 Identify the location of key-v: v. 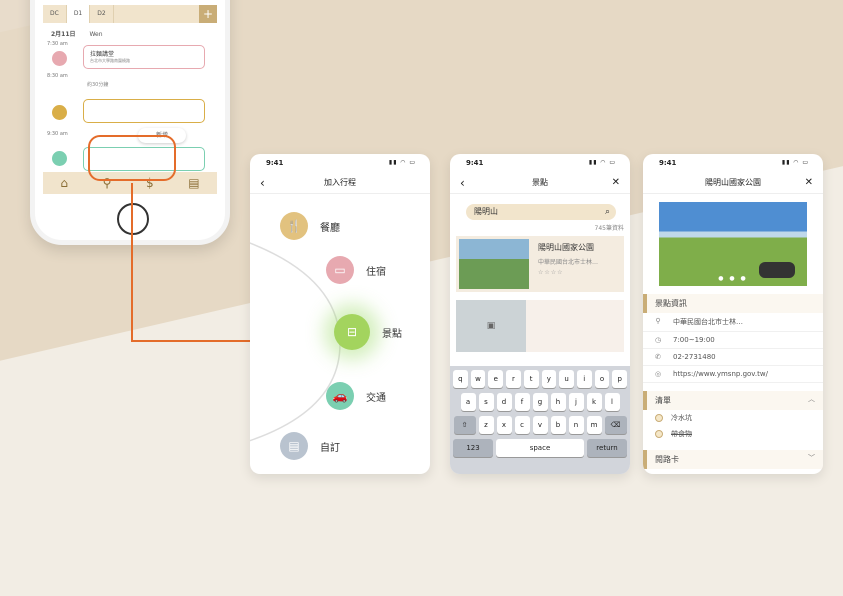
(540, 425).